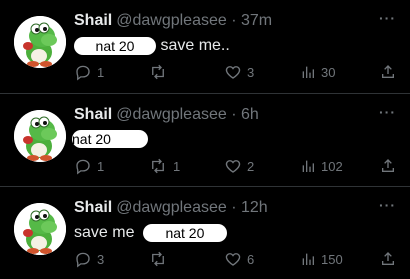  What do you see at coordinates (187, 114) in the screenshot?
I see `handle-and-time: @dawgpleasee · 6h` at bounding box center [187, 114].